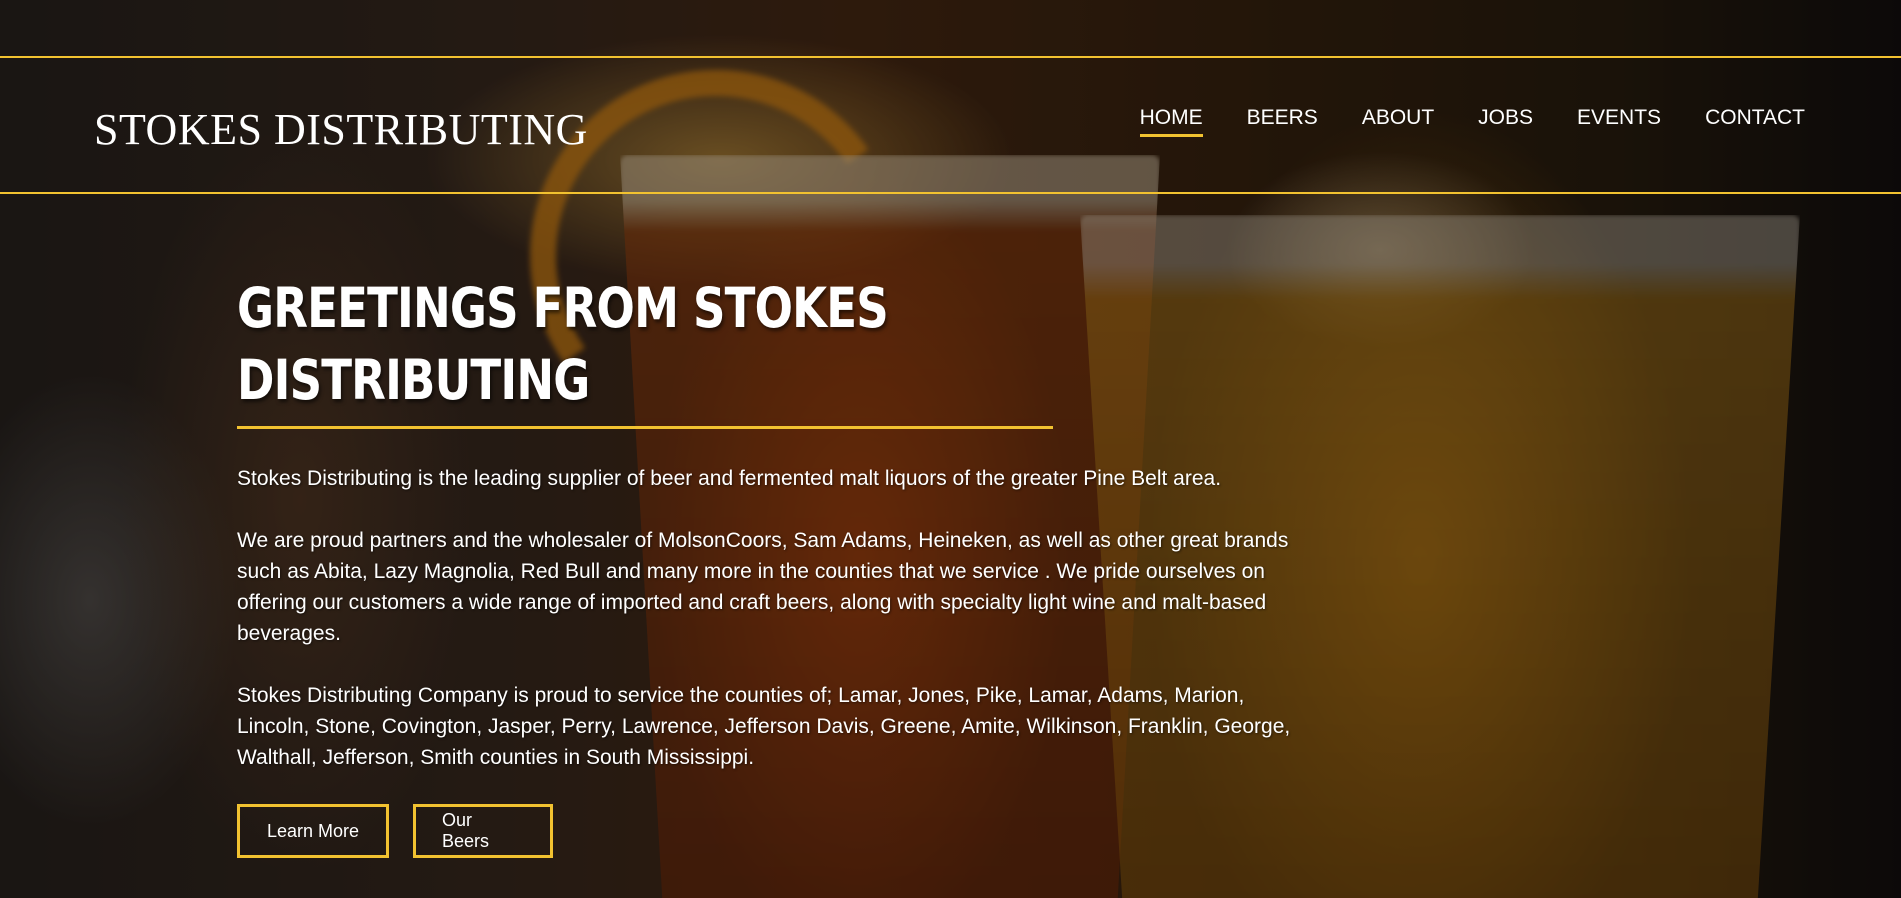 The height and width of the screenshot is (898, 1901). What do you see at coordinates (772, 831) in the screenshot?
I see `cta-buttons: Learn More Our Beers` at bounding box center [772, 831].